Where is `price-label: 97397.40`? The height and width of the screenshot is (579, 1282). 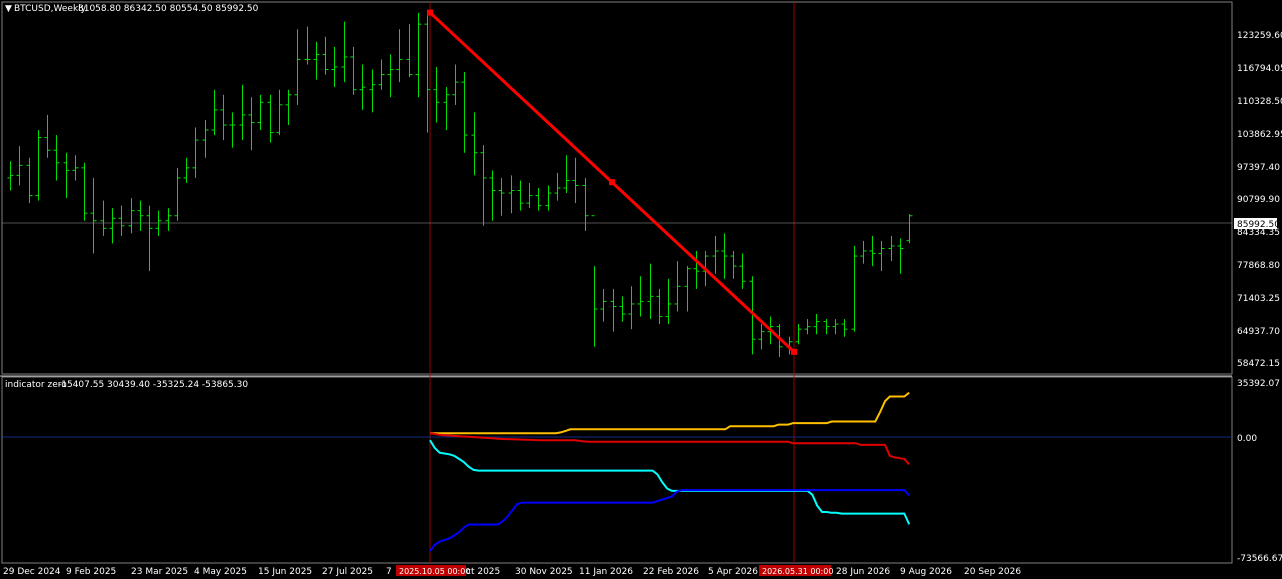
price-label: 97397.40 is located at coordinates (1258, 168).